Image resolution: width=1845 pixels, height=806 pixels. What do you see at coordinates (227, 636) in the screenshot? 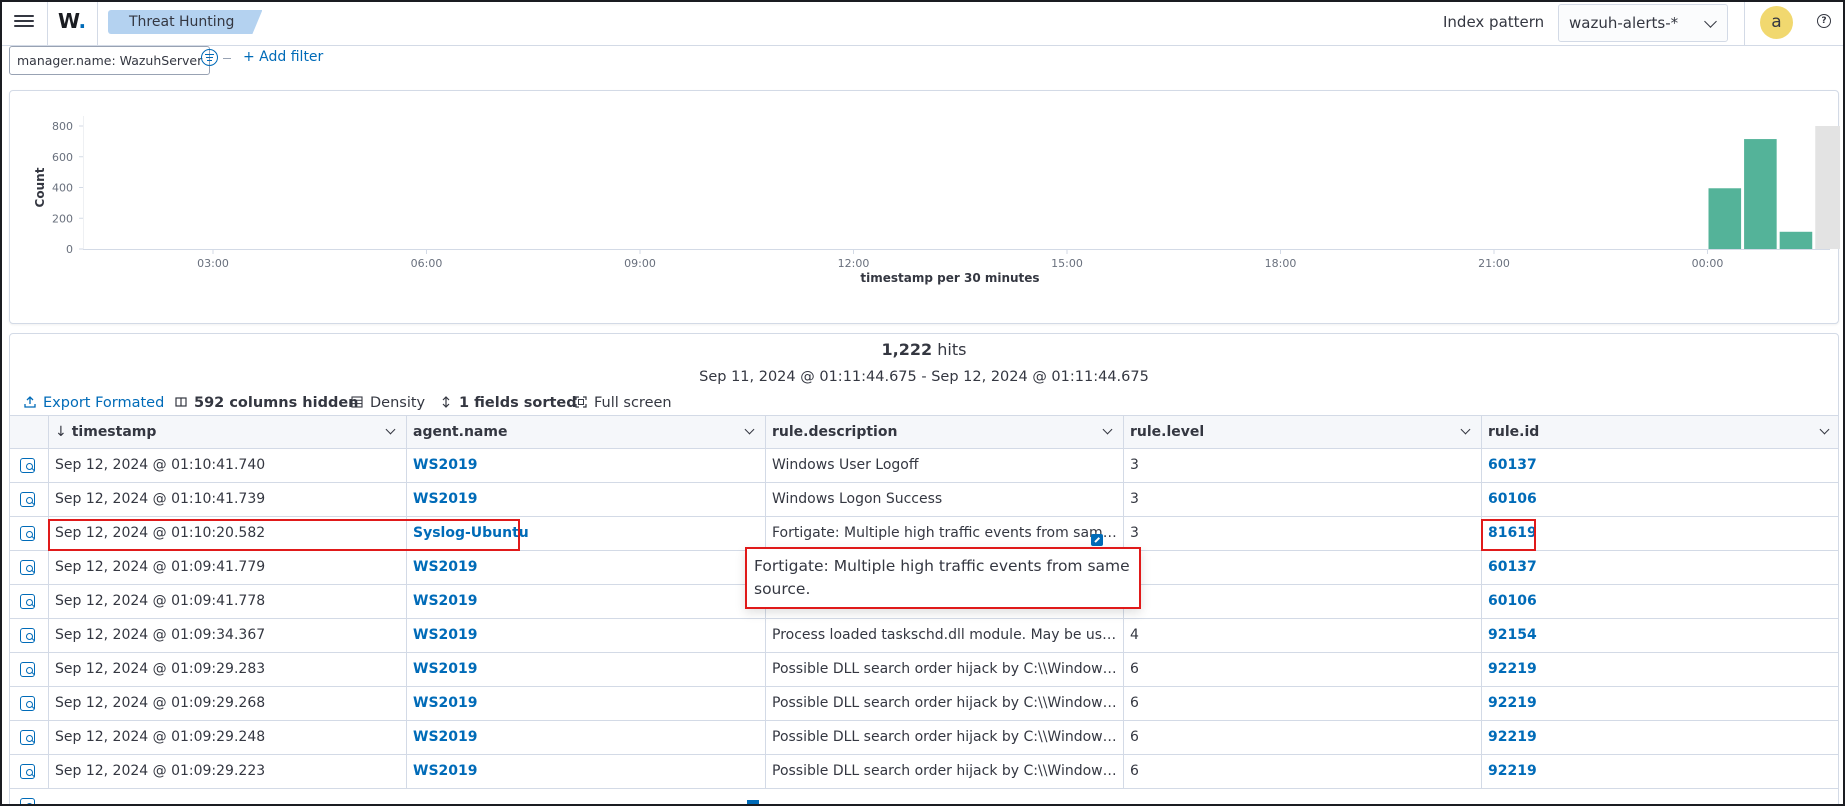
I see `cell-timestamp: Sep 12, 2024 @ 01:09:34.367` at bounding box center [227, 636].